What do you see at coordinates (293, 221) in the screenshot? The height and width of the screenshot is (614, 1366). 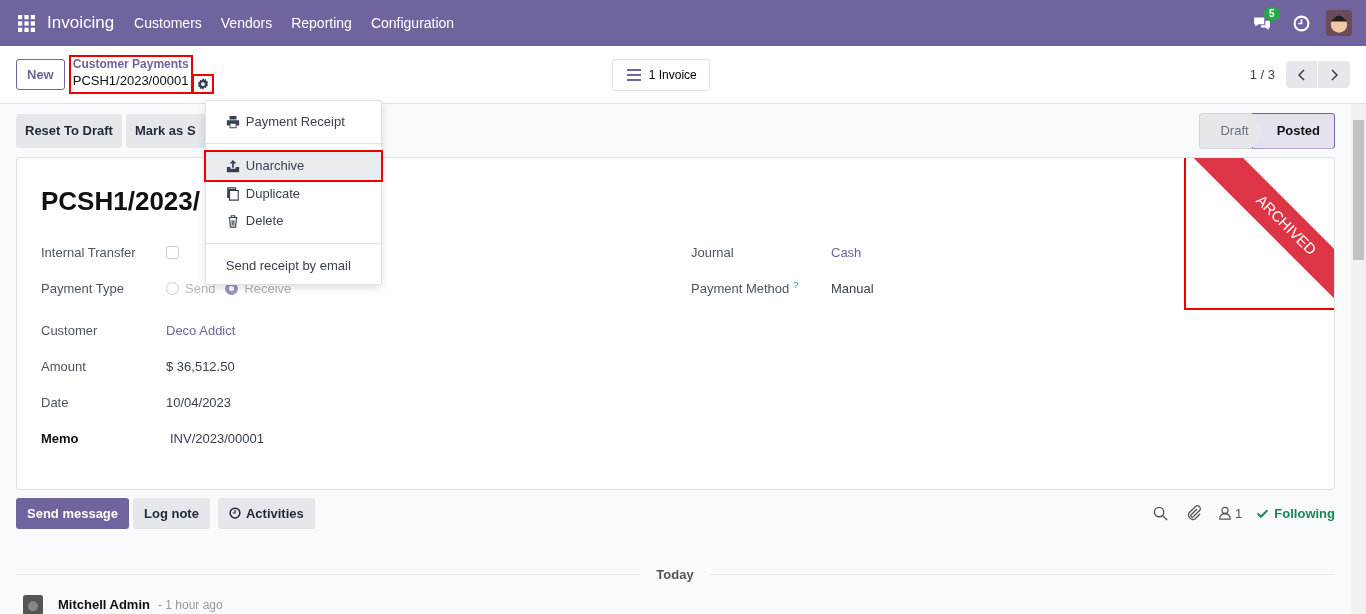 I see `menu-option: Delete` at bounding box center [293, 221].